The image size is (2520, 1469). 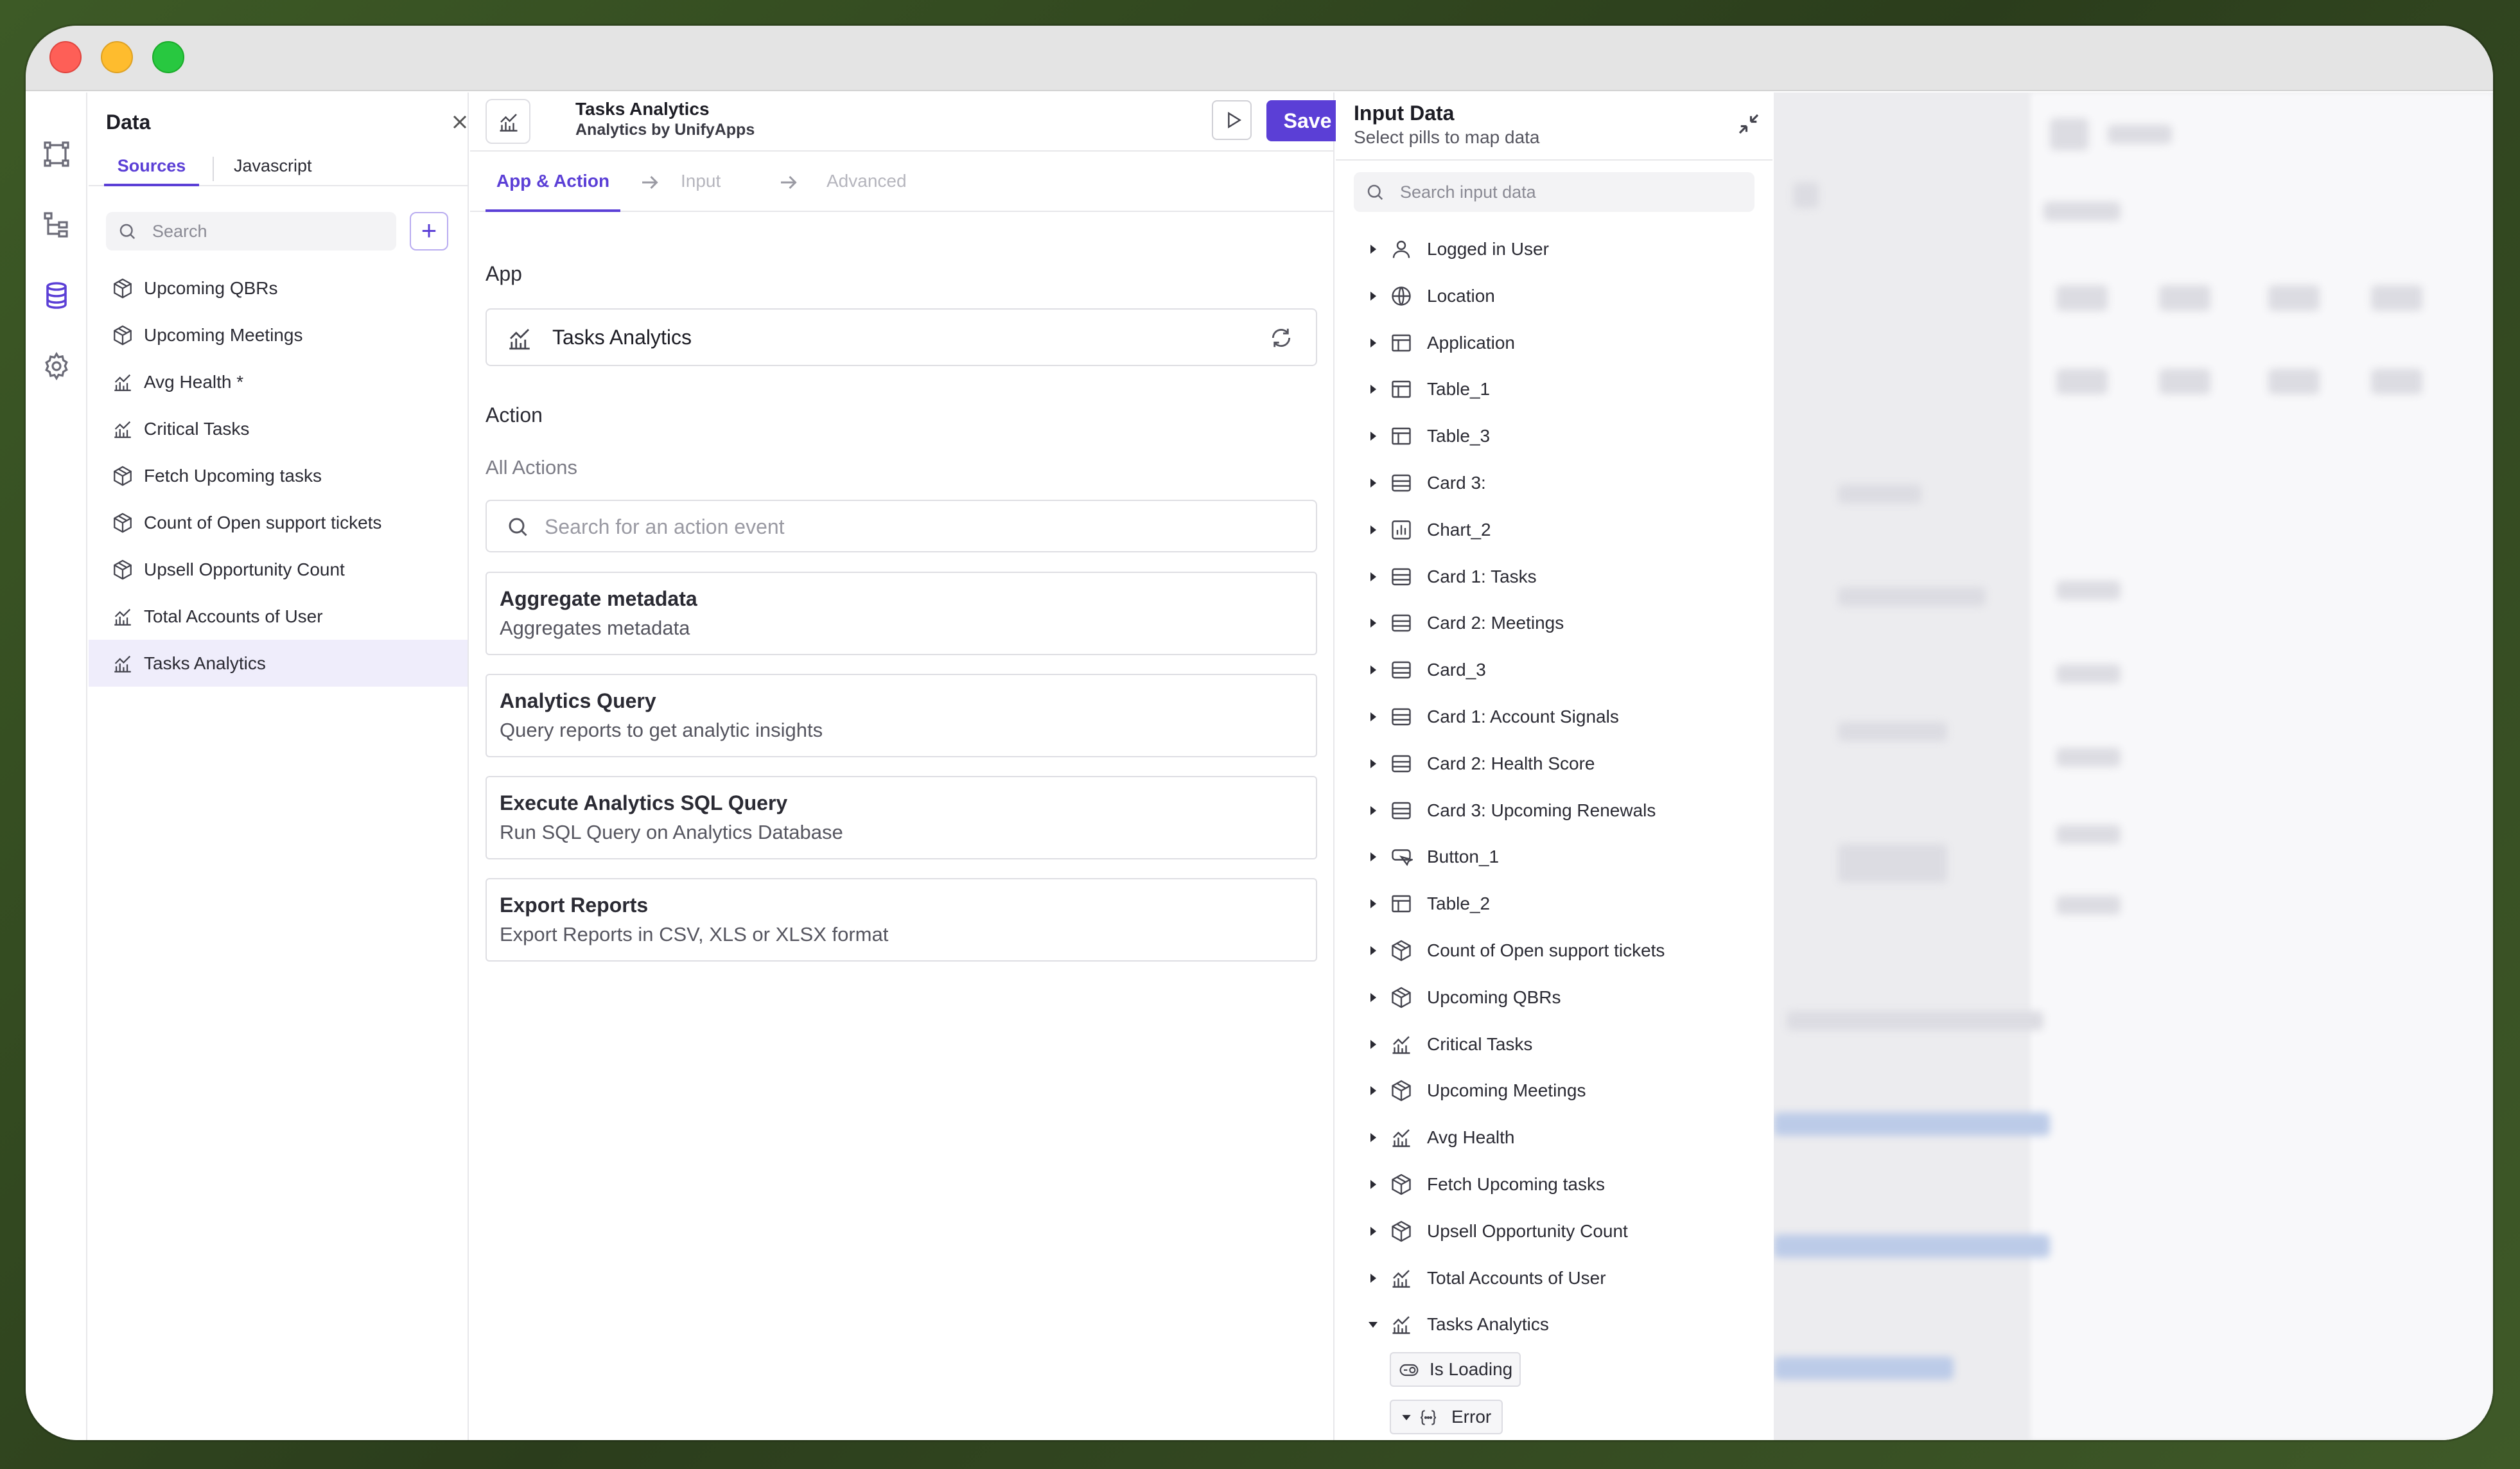 I want to click on table-icon, so click(x=1402, y=343).